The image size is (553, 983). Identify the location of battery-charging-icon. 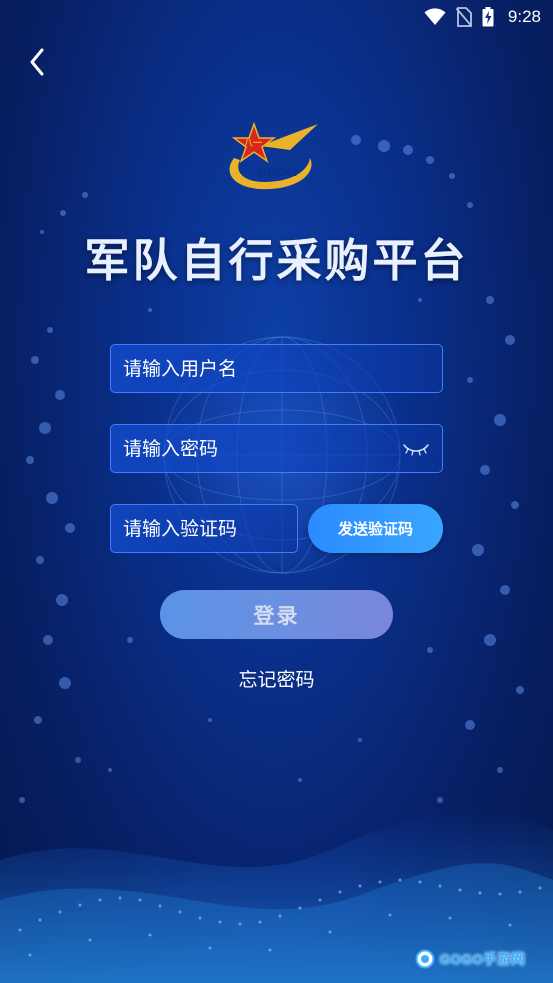
(488, 17).